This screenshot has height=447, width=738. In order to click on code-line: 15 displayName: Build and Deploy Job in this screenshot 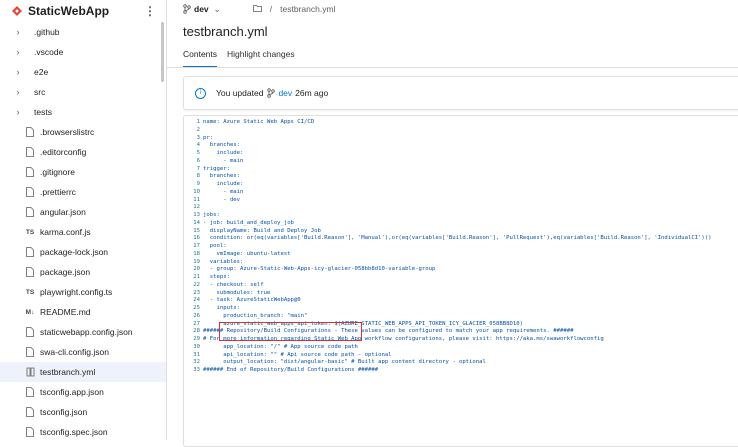, I will do `click(461, 232)`.